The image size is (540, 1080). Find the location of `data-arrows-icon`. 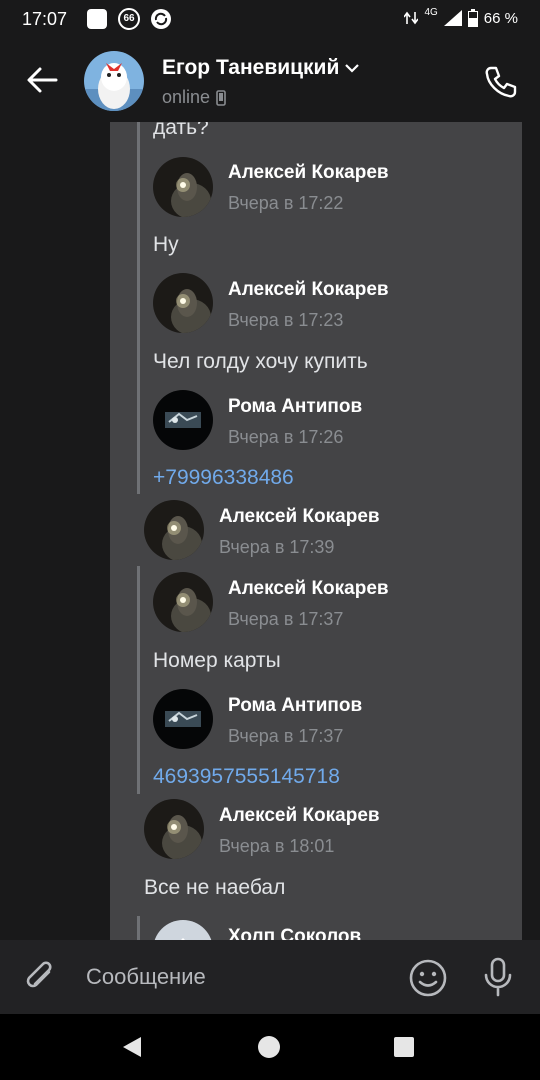

data-arrows-icon is located at coordinates (411, 18).